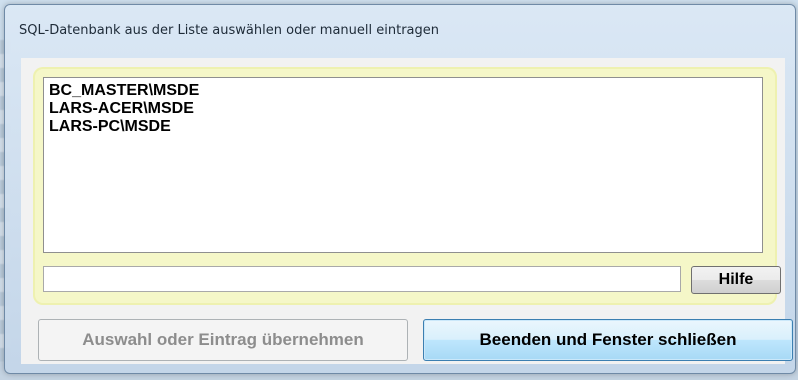 The width and height of the screenshot is (798, 380). What do you see at coordinates (403, 91) in the screenshot?
I see `server-list-item: BC_MASTER\MSDE` at bounding box center [403, 91].